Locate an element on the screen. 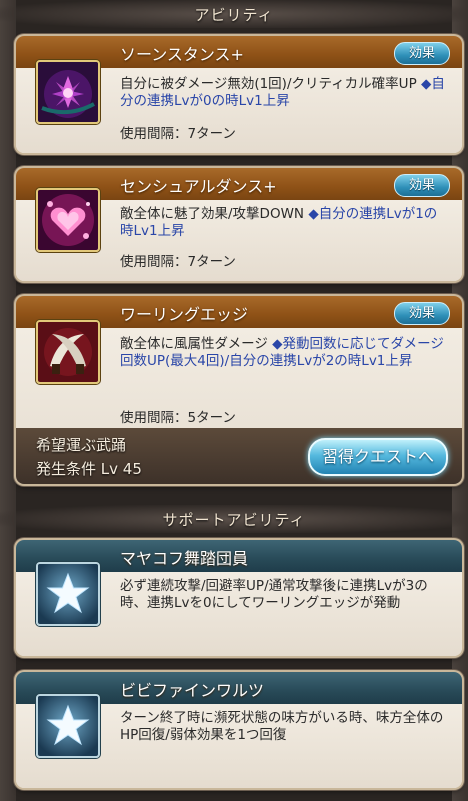  ability-interval: 使用間隔：5ターン is located at coordinates (178, 418).